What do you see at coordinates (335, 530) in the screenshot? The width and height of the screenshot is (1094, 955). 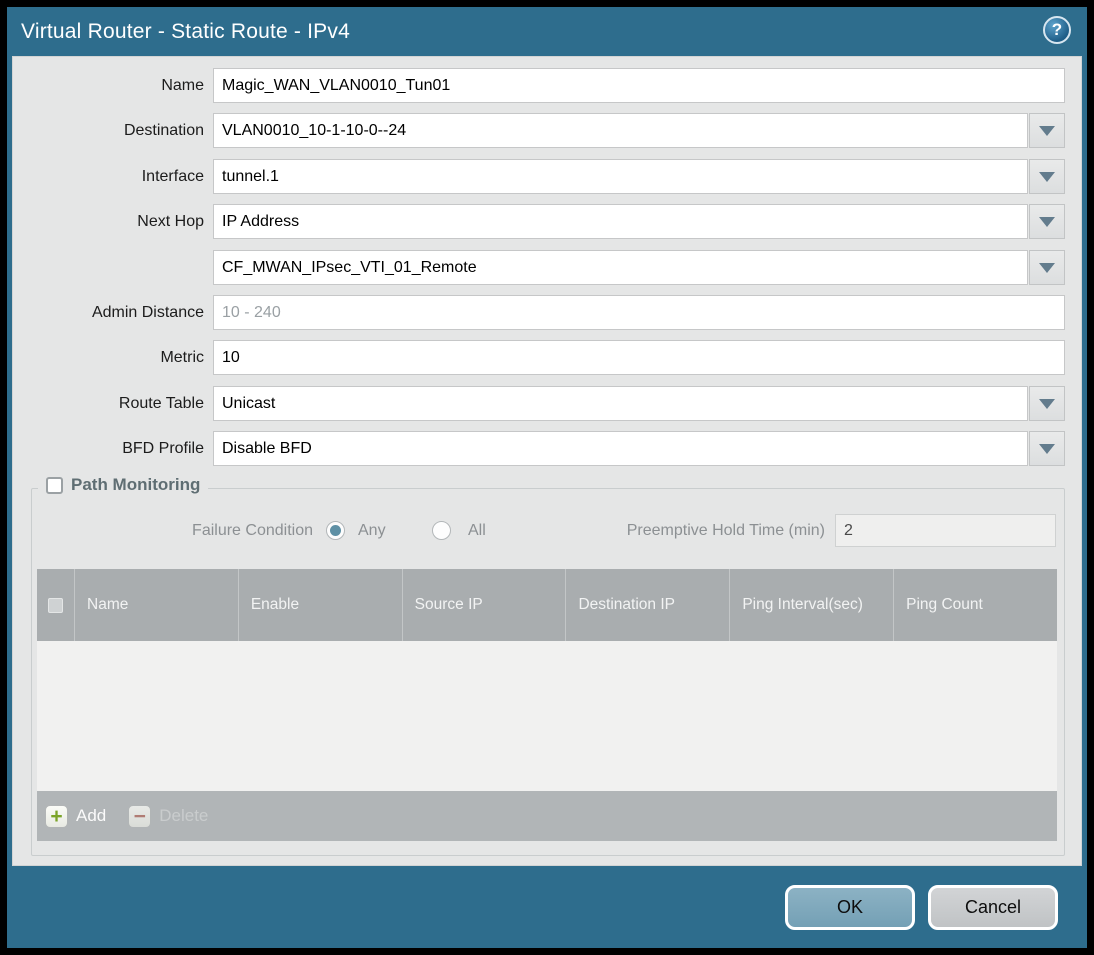 I see `failure-condition-any-radio` at bounding box center [335, 530].